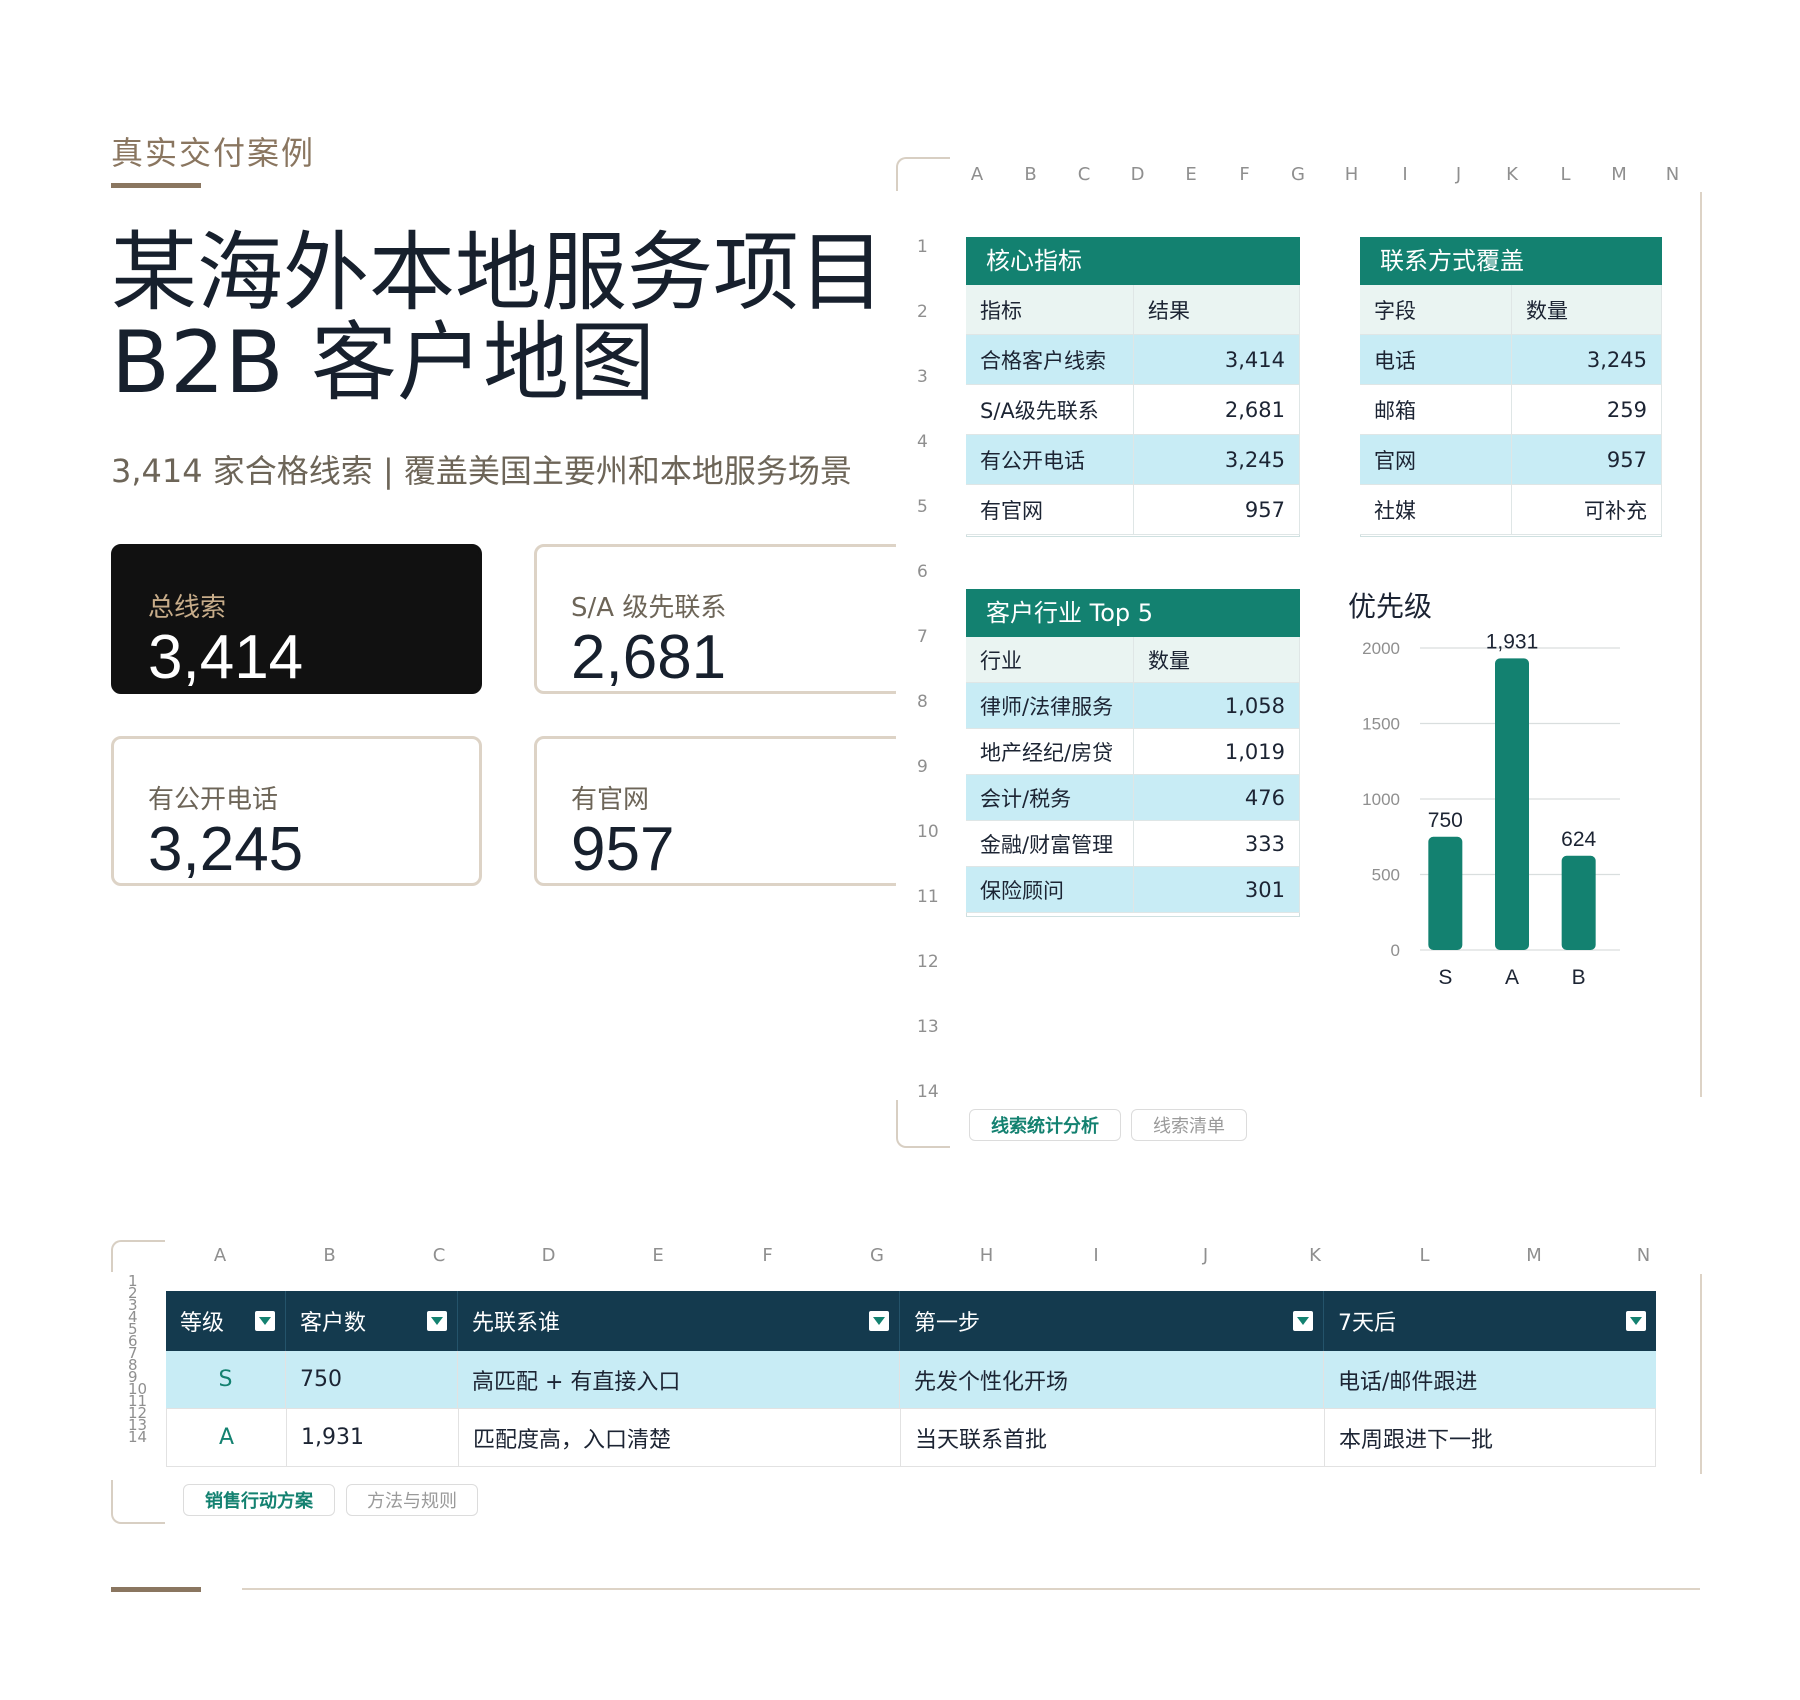  Describe the element at coordinates (226, 1379) in the screenshot. I see `cell-level: S` at that location.